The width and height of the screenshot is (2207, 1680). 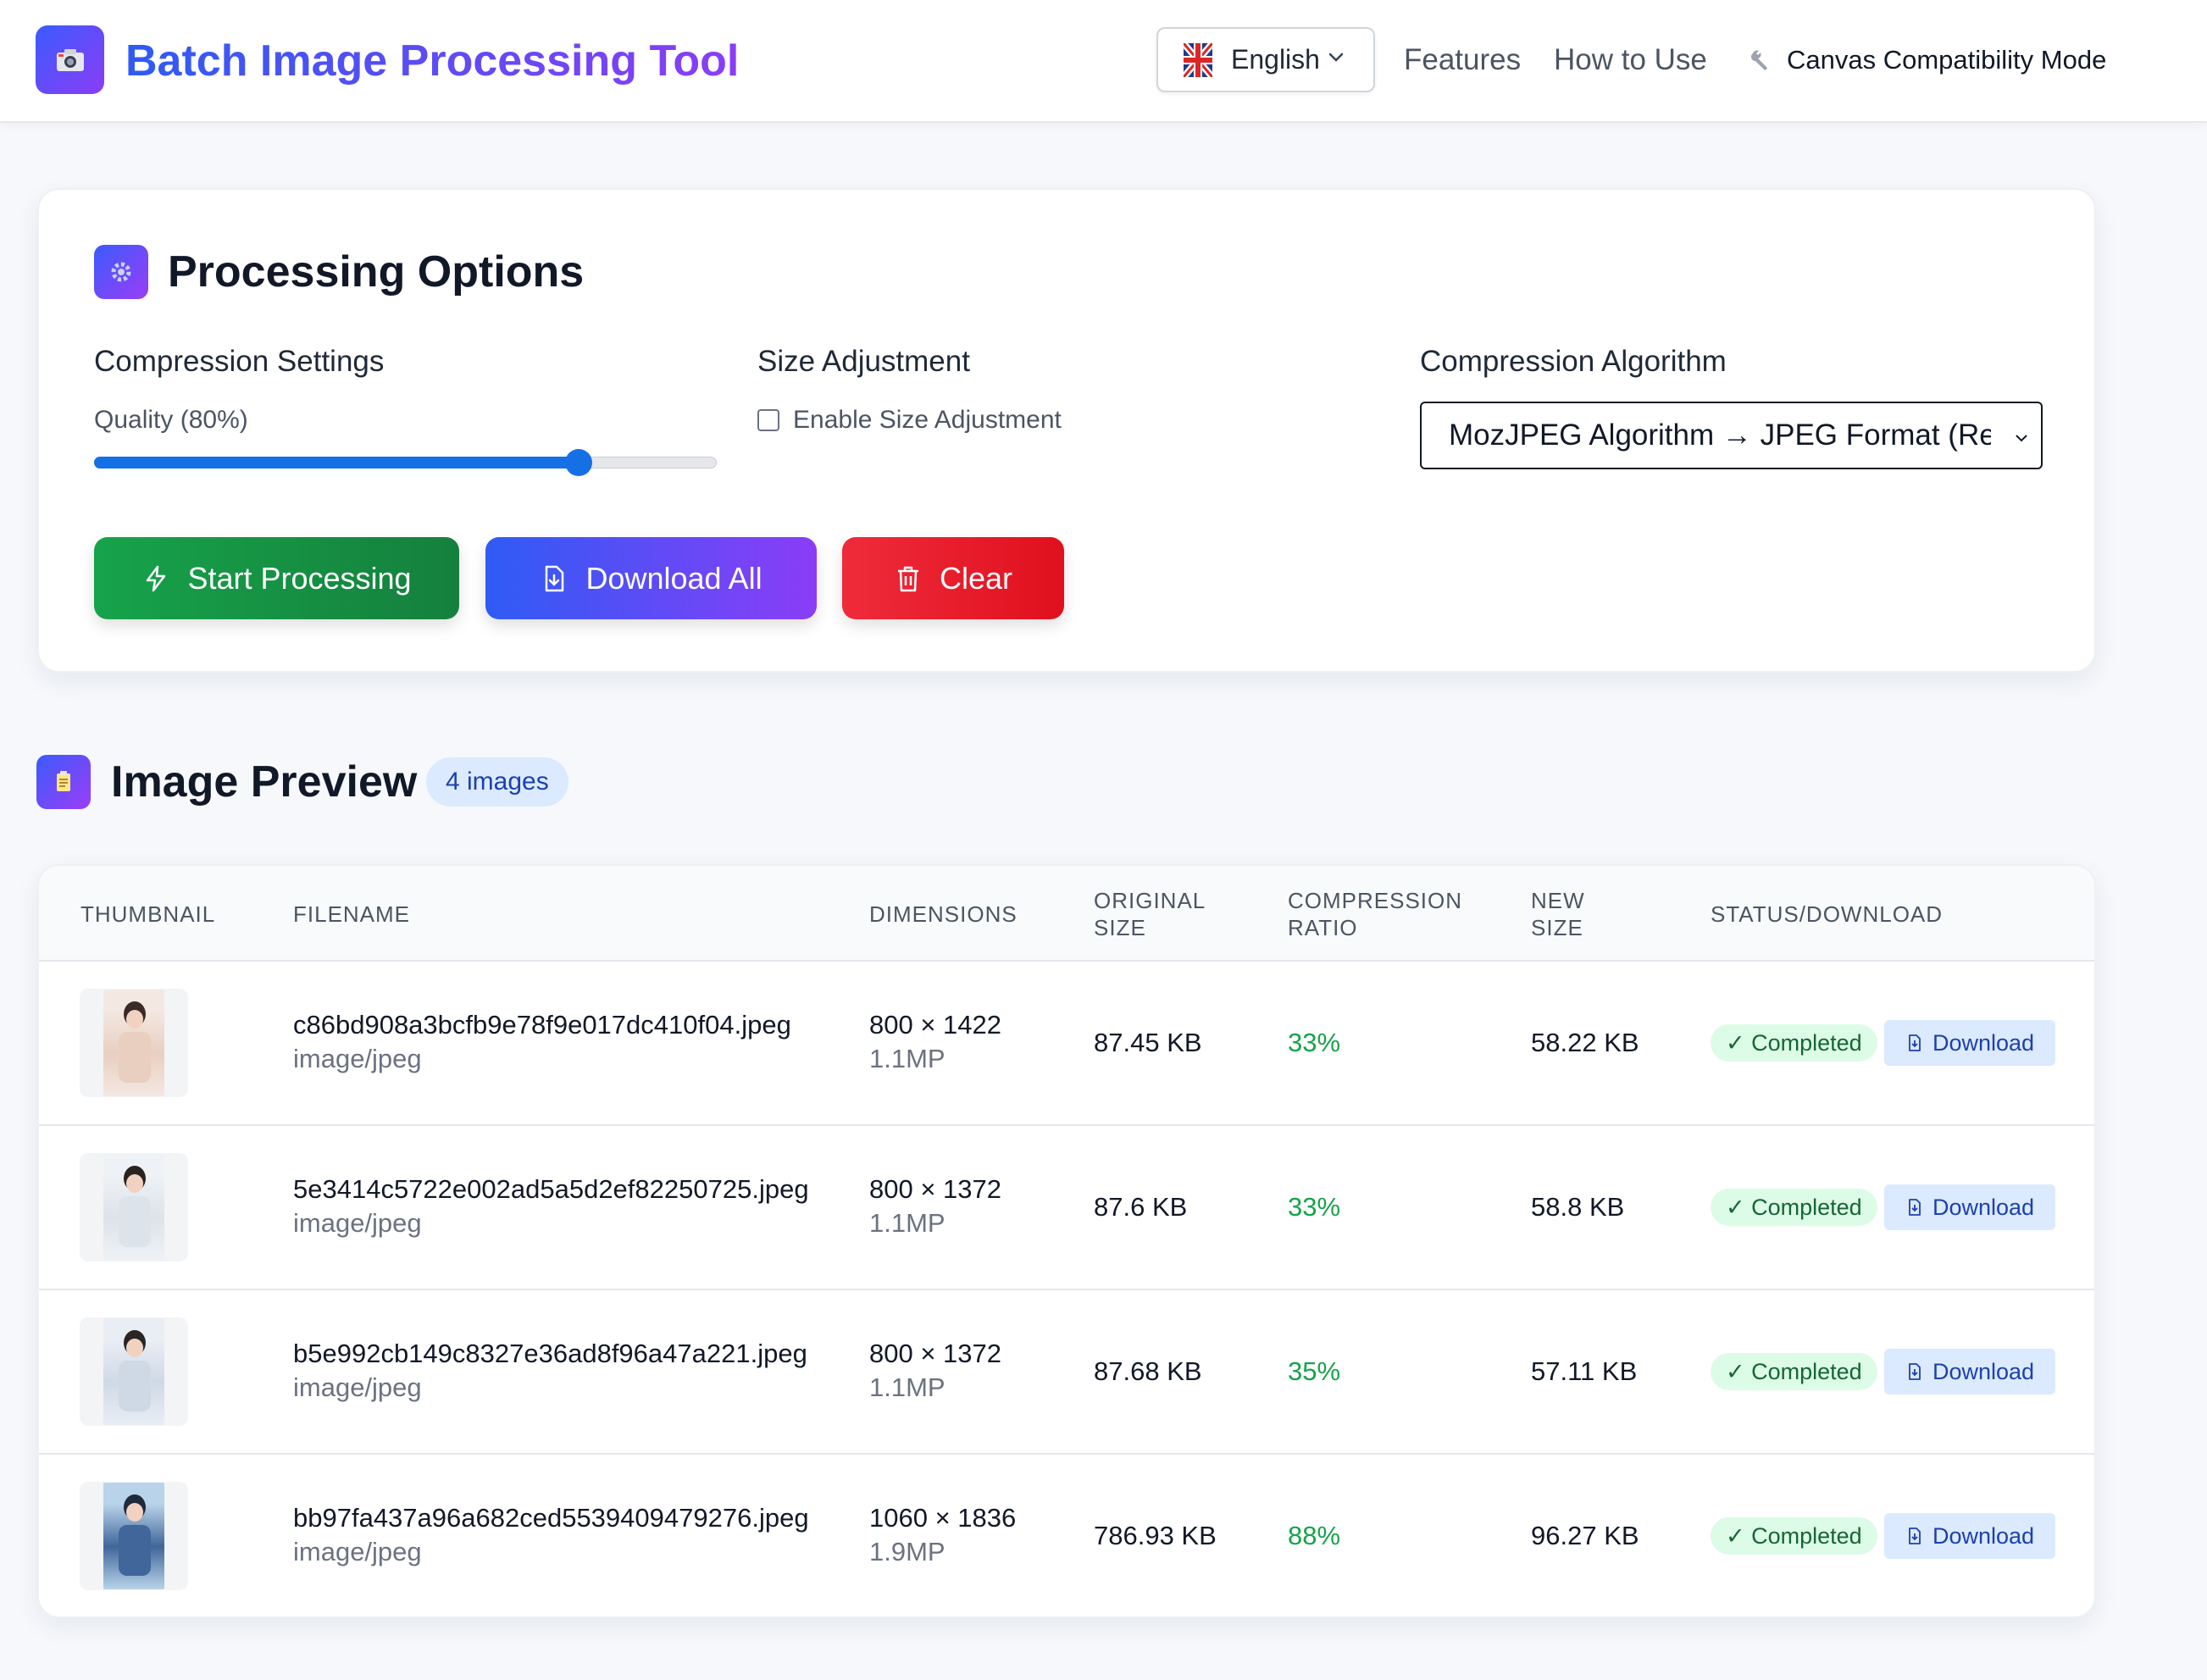 I want to click on clear-button: Clear, so click(x=953, y=578).